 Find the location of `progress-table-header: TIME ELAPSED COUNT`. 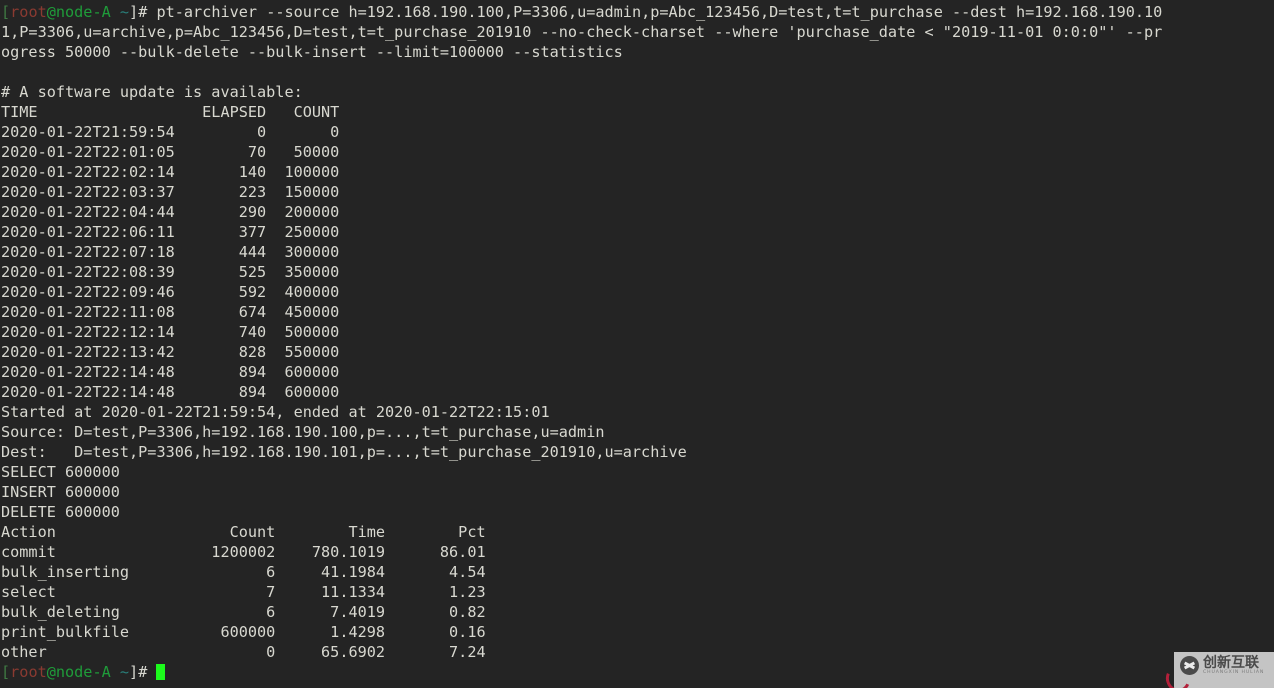

progress-table-header: TIME ELAPSED COUNT is located at coordinates (170, 112).